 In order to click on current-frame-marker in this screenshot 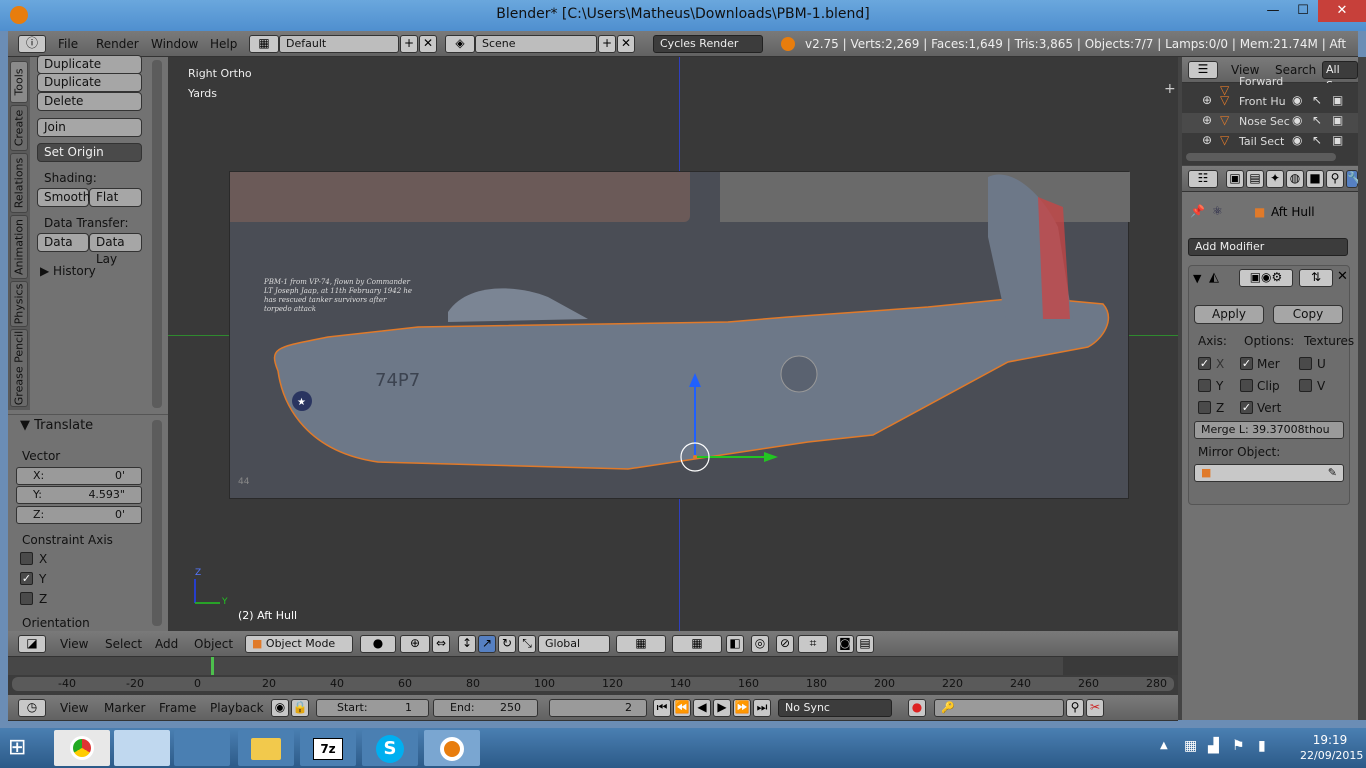, I will do `click(212, 666)`.